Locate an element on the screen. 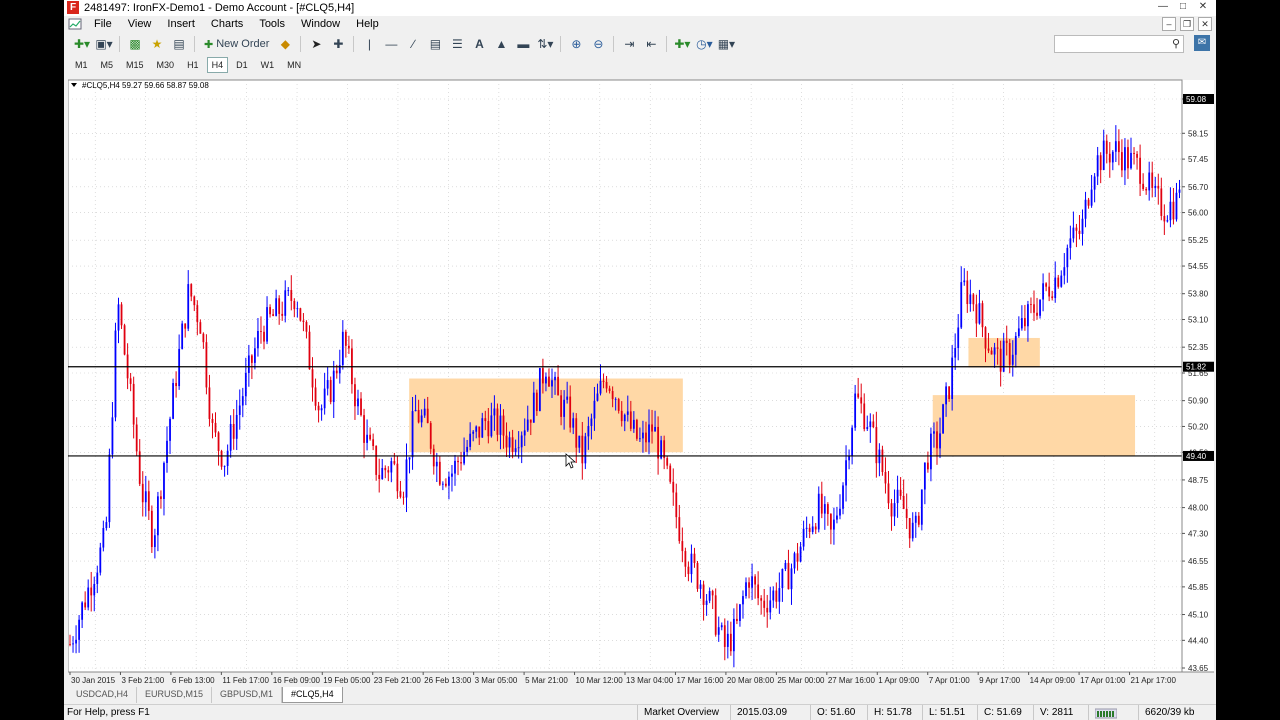 Image resolution: width=1280 pixels, height=720 pixels. trendline-icon: ∕ is located at coordinates (413, 44).